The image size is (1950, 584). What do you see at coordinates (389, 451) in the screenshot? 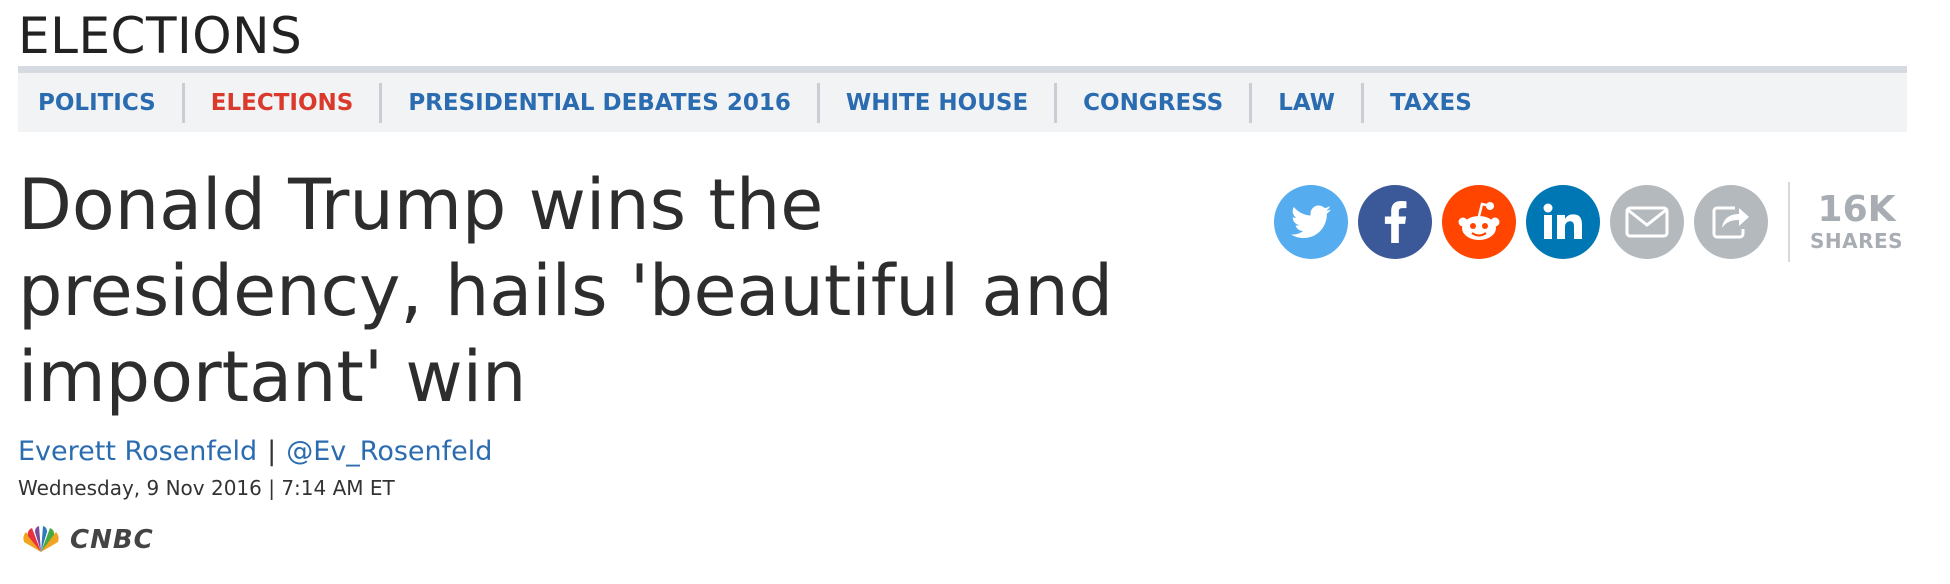
I see `author-twitter-link: @Ev_Rosenfeld` at bounding box center [389, 451].